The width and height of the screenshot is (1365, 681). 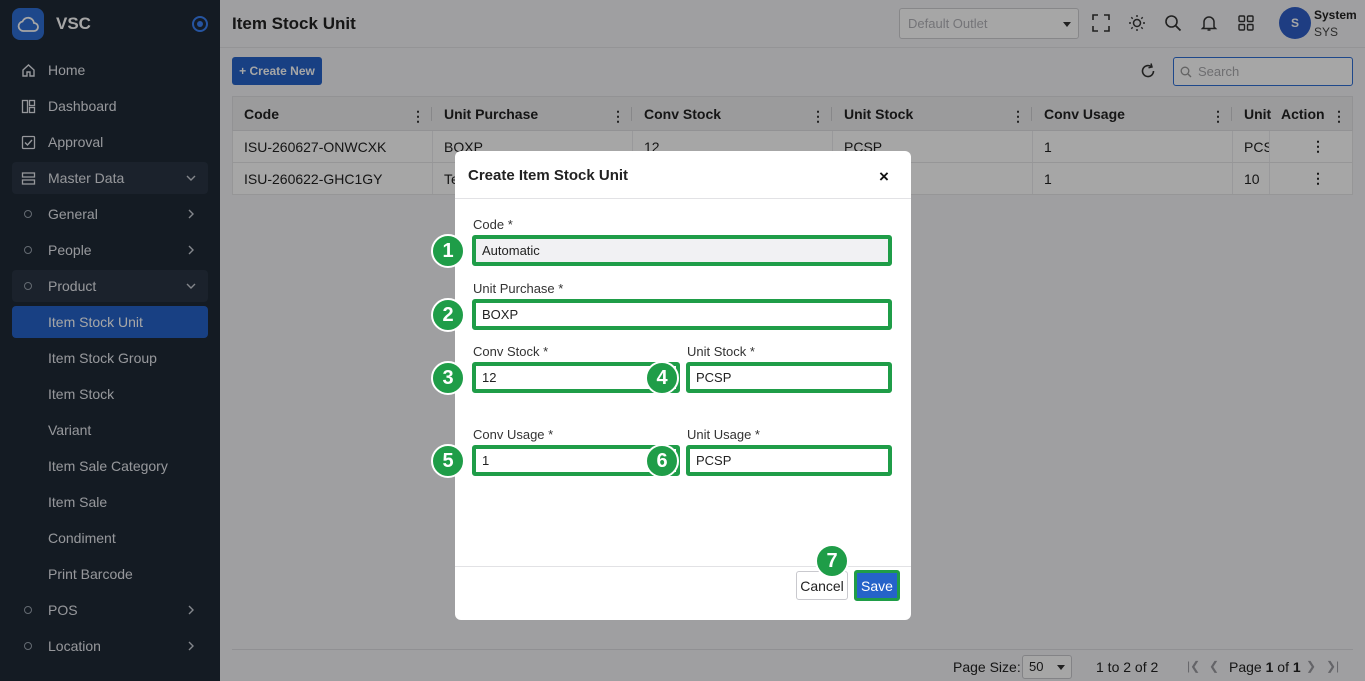 What do you see at coordinates (518, 288) in the screenshot?
I see `unit-purchase-label: Unit Purchase *` at bounding box center [518, 288].